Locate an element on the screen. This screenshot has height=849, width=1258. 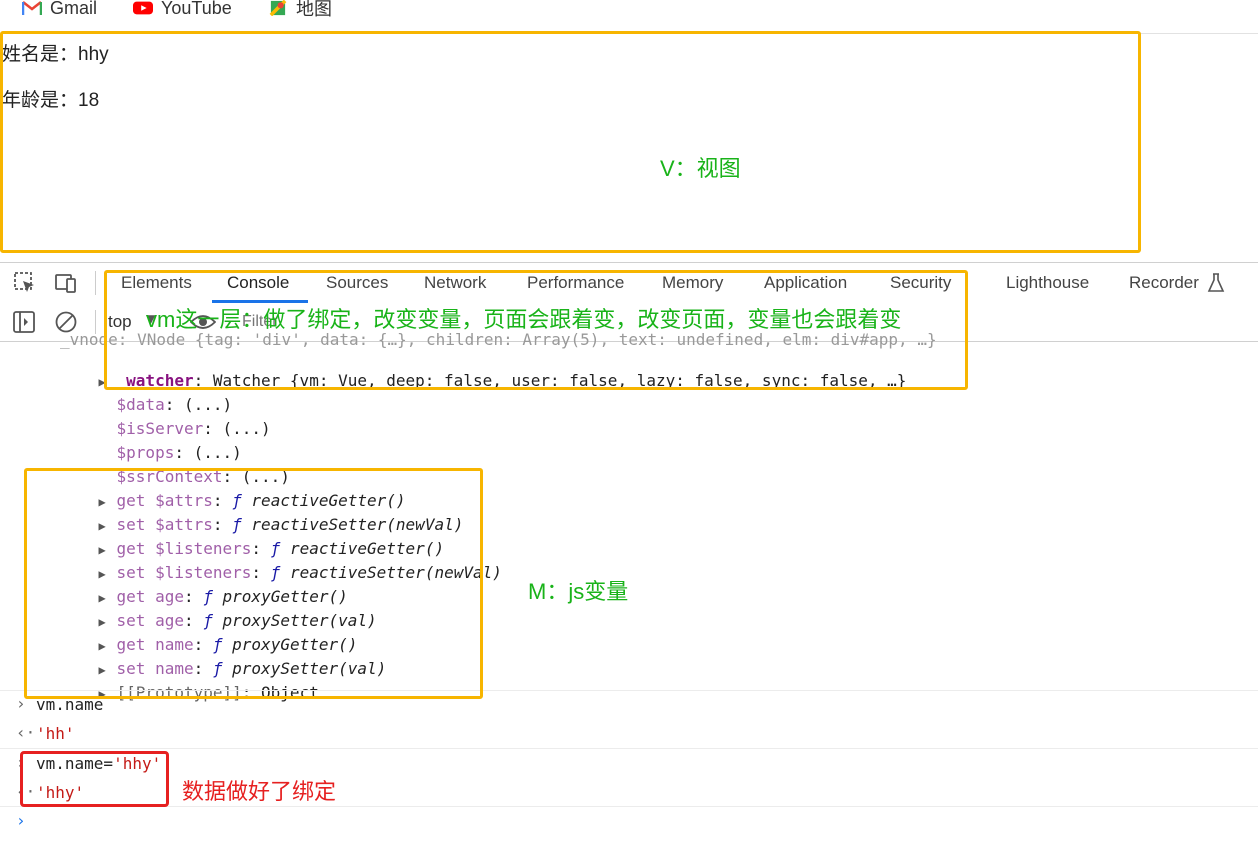
sidebar-toggle-icon is located at coordinates (24, 322).